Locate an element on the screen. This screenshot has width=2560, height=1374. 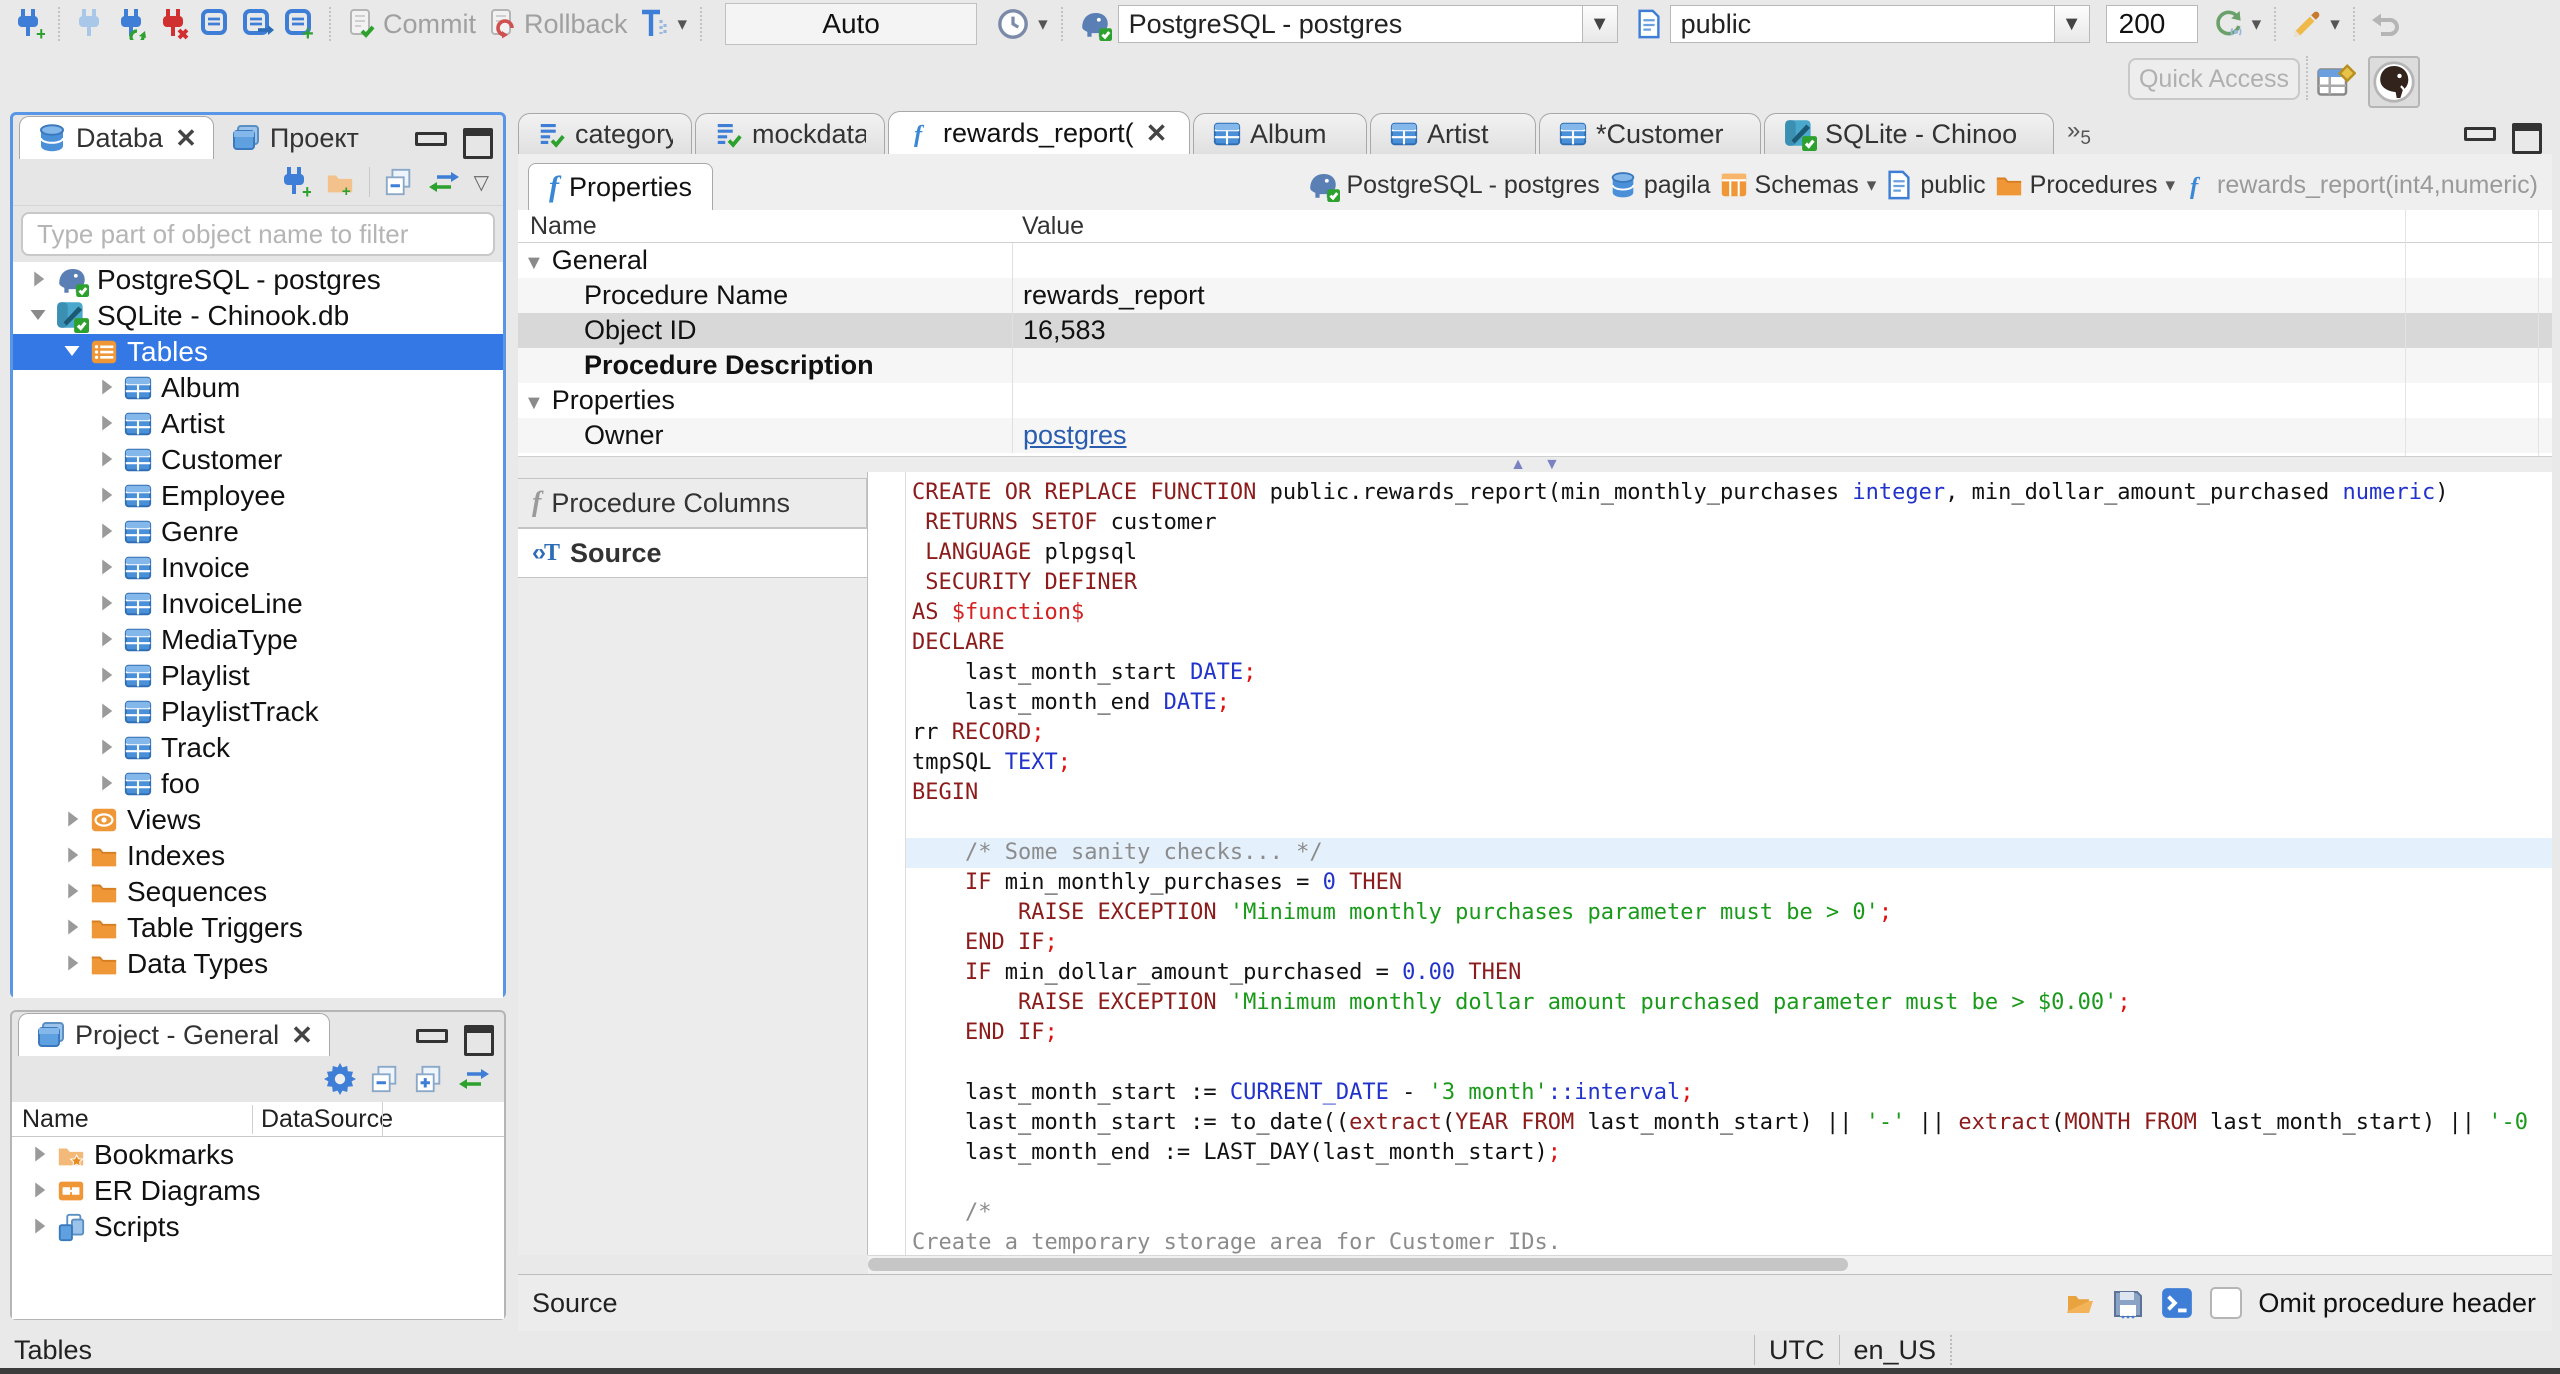
property-value: postgres is located at coordinates (1075, 435).